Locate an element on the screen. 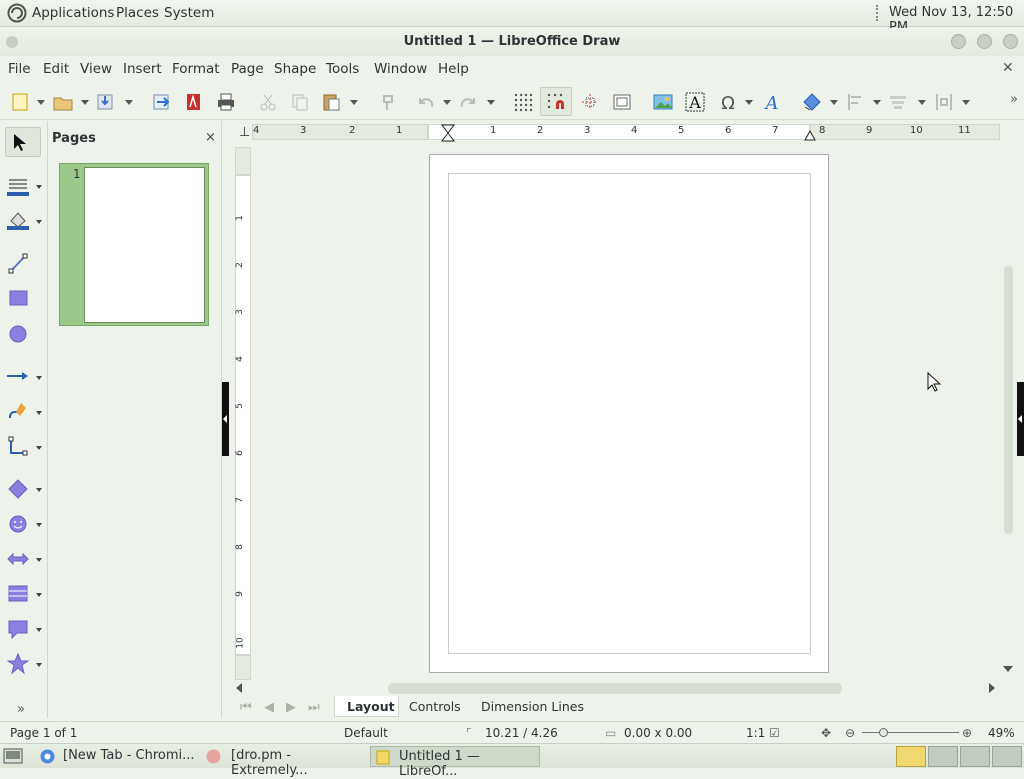 This screenshot has width=1024, height=779. rectangle-tool-icon is located at coordinates (18, 298).